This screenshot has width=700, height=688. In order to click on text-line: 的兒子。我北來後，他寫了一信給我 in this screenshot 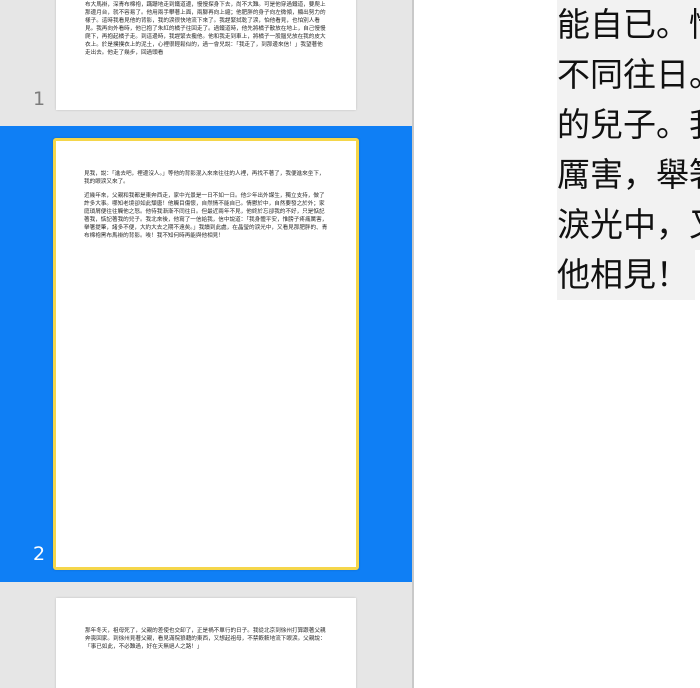, I will do `click(628, 125)`.